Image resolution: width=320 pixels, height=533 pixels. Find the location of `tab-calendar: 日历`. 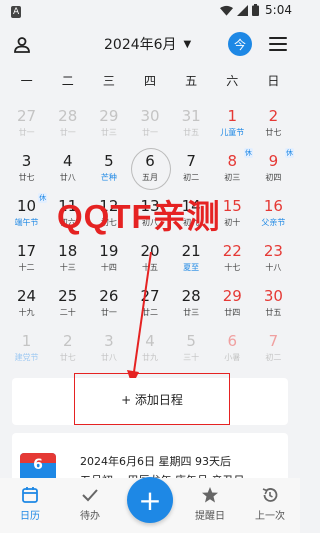

tab-calendar: 日历 is located at coordinates (30, 504).